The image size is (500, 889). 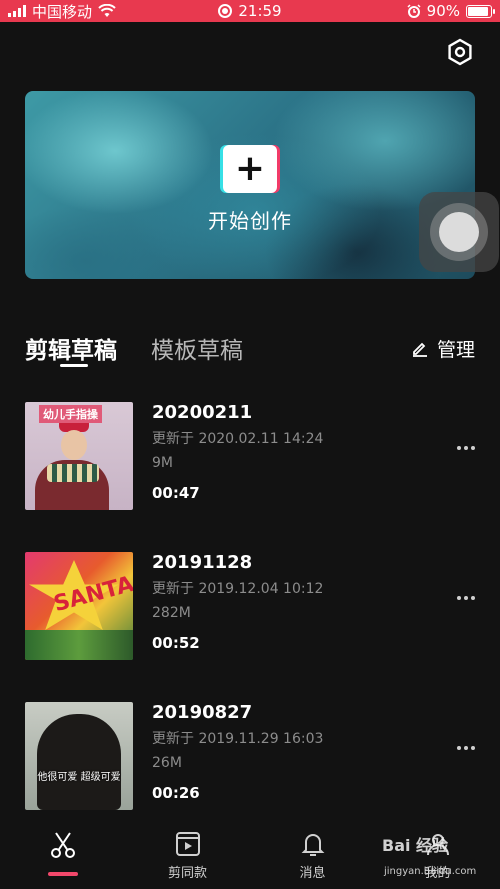 I want to click on signal-icon, so click(x=17, y=11).